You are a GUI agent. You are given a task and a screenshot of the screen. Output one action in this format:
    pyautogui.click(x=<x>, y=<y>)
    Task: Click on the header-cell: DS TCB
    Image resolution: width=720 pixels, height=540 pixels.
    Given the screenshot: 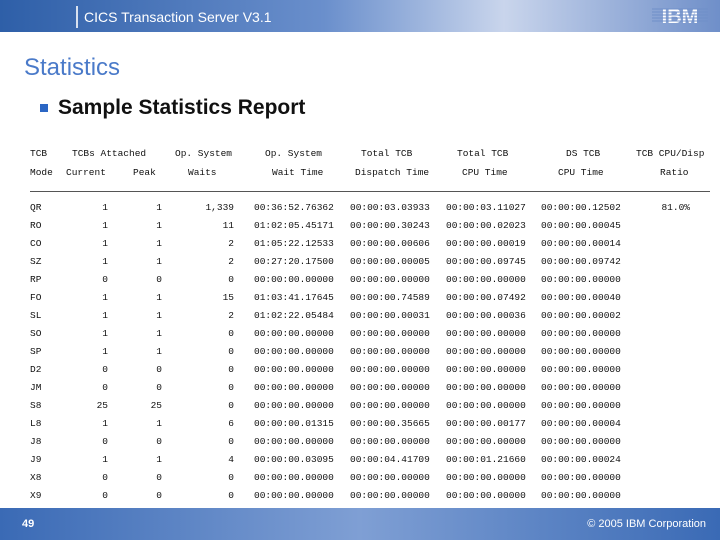 What is the action you would take?
    pyautogui.click(x=583, y=153)
    